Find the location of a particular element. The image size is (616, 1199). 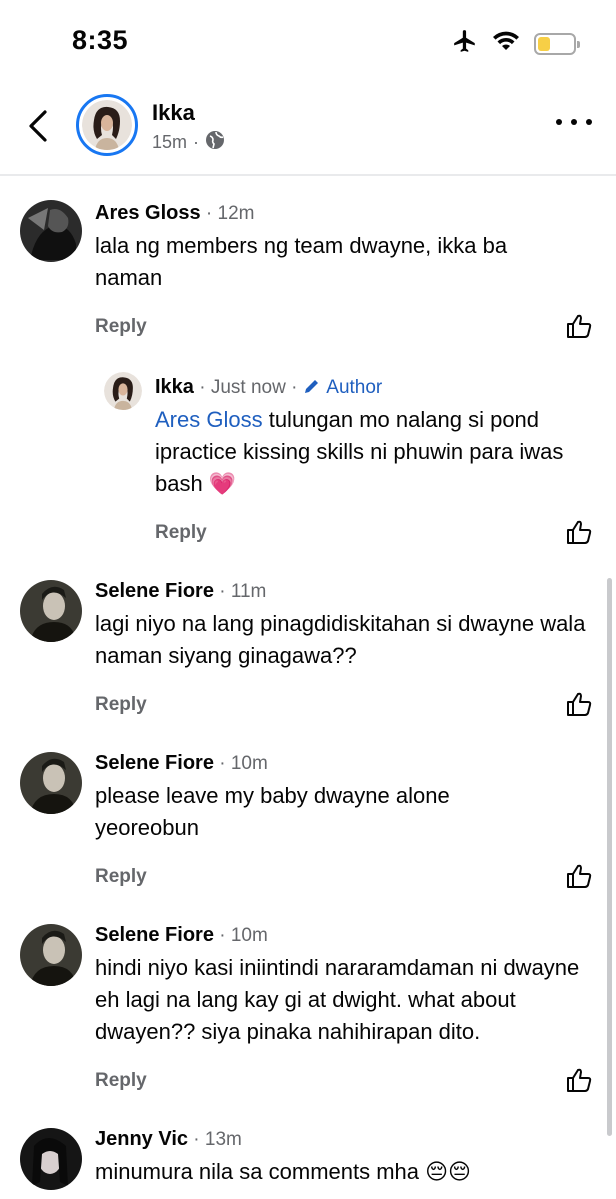

globe-icon is located at coordinates (215, 142).